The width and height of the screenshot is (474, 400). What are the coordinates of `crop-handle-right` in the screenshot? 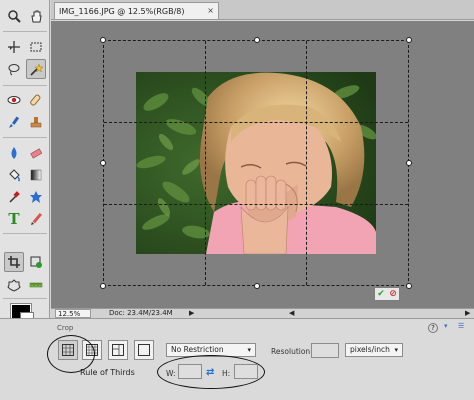 It's located at (409, 163).